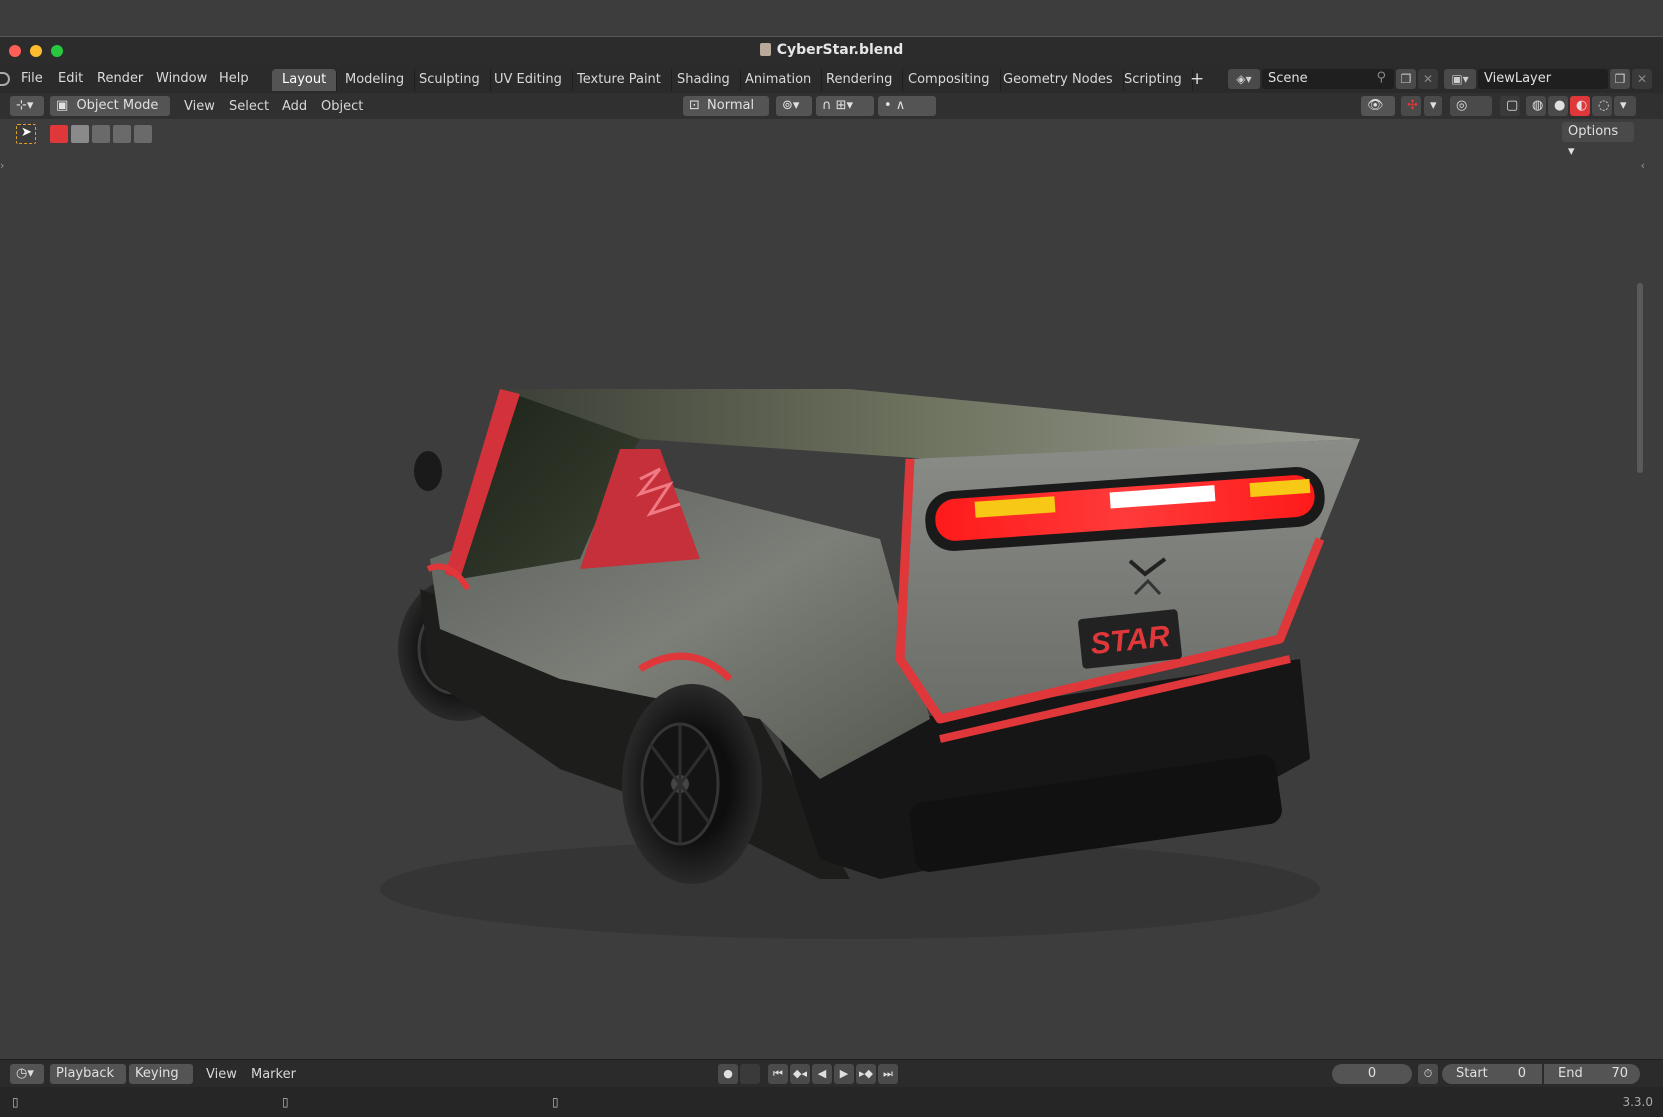 This screenshot has width=1663, height=1117. I want to click on delete-view-layer-button: ✕, so click(1642, 79).